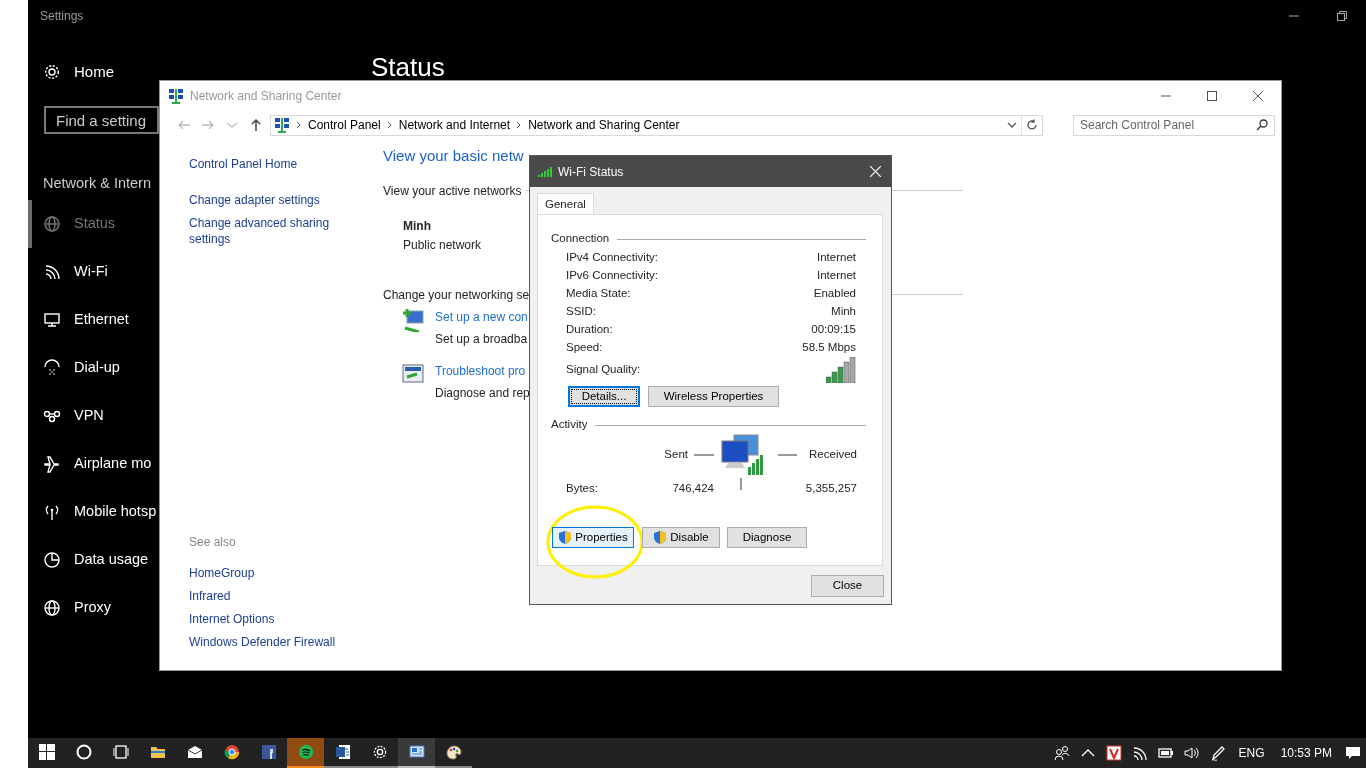 Image resolution: width=1366 pixels, height=768 pixels. What do you see at coordinates (264, 231) in the screenshot?
I see `sidebar-link: Change advanced sharing settings` at bounding box center [264, 231].